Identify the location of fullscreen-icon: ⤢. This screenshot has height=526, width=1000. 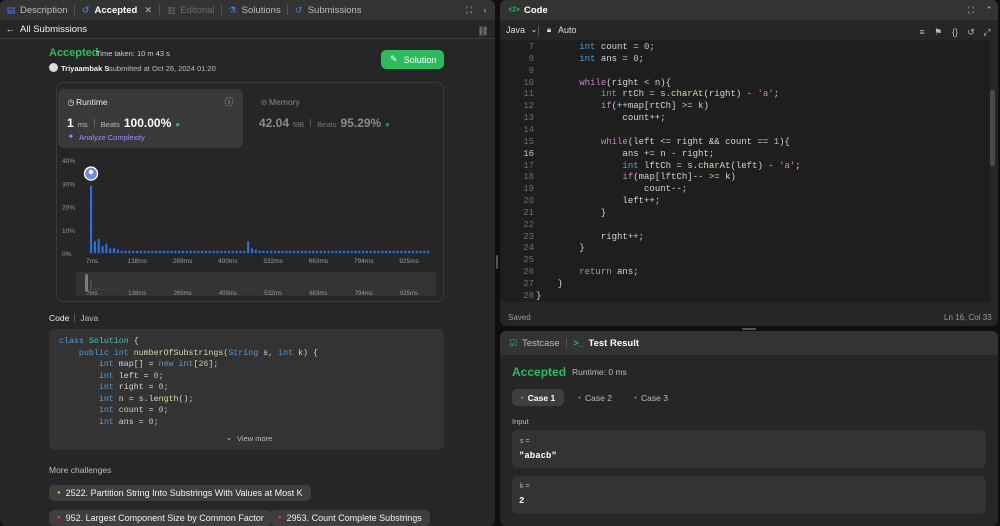
(987, 32).